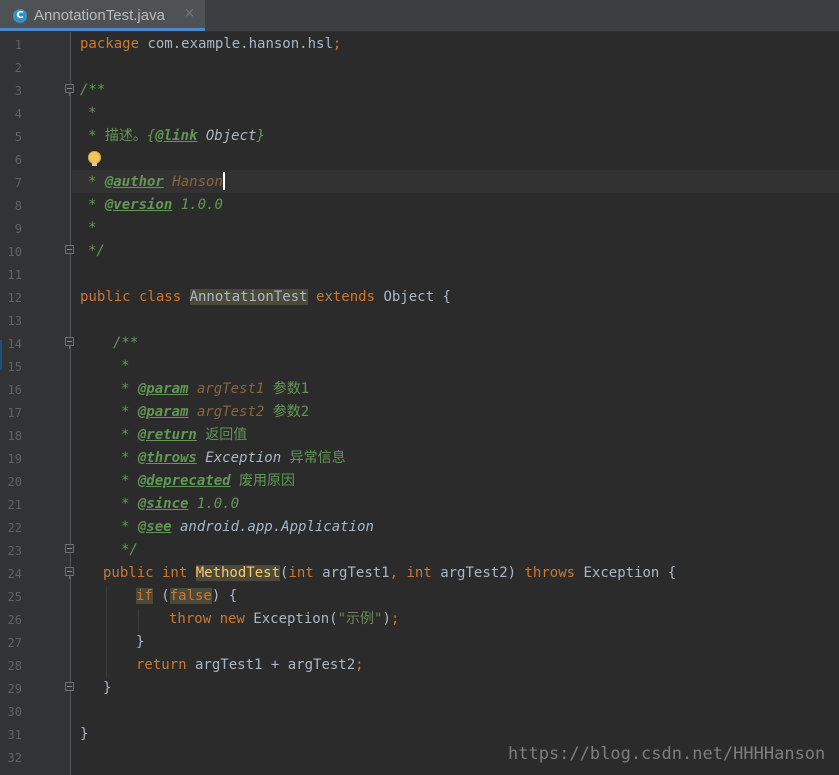  Describe the element at coordinates (14, 666) in the screenshot. I see `line-number: 28` at that location.